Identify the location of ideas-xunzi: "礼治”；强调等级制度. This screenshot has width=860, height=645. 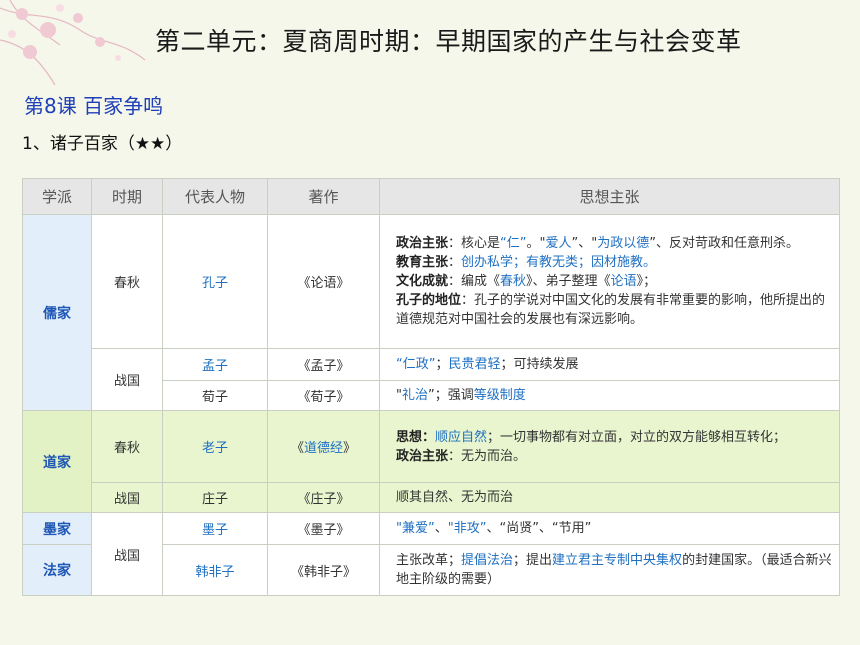
(609, 395).